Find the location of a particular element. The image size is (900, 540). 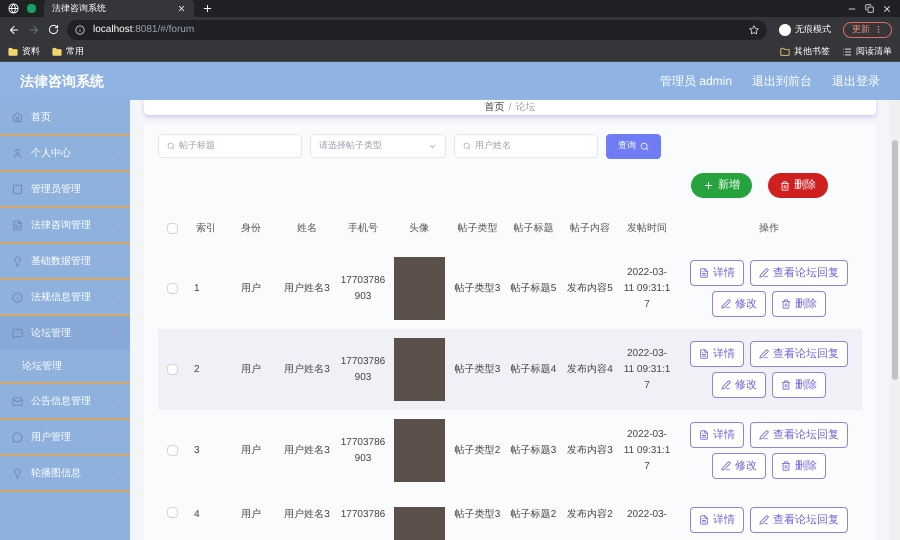

table-cell-text: 用户姓名3 is located at coordinates (307, 451).